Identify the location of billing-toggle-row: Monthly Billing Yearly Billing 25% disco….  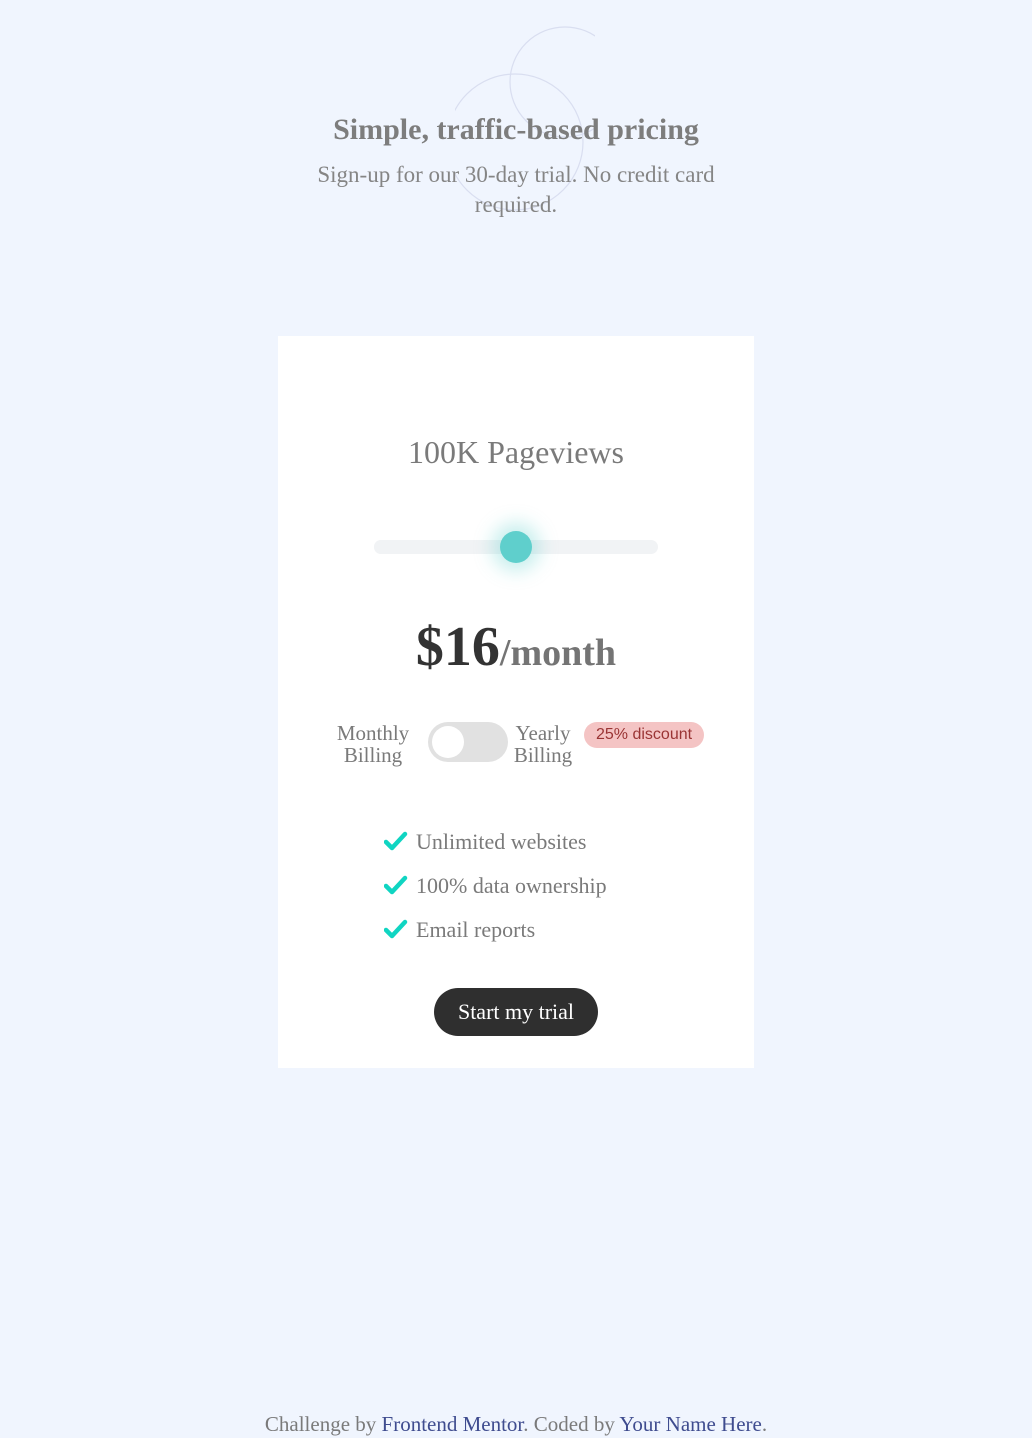
(516, 744).